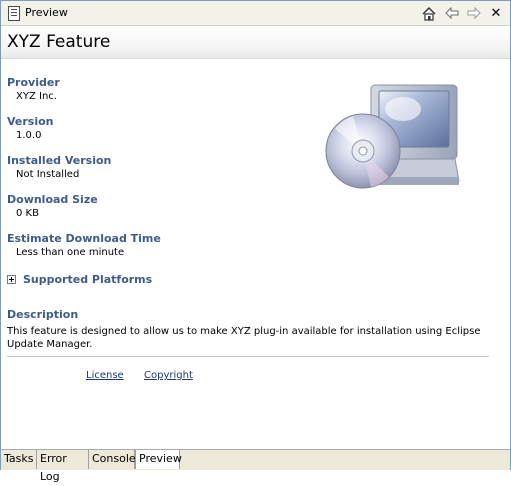  I want to click on document-icon, so click(14, 13).